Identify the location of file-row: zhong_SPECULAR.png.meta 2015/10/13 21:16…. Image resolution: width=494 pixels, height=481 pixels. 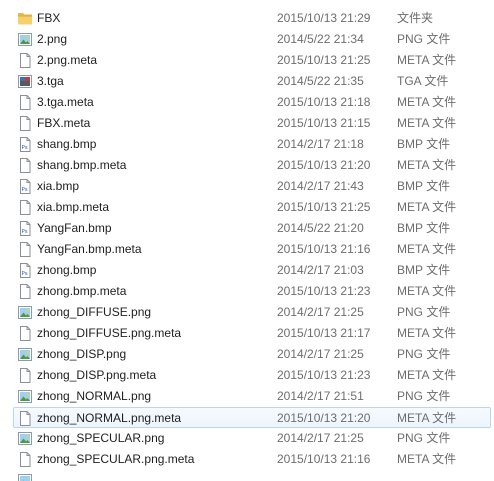
(247, 459).